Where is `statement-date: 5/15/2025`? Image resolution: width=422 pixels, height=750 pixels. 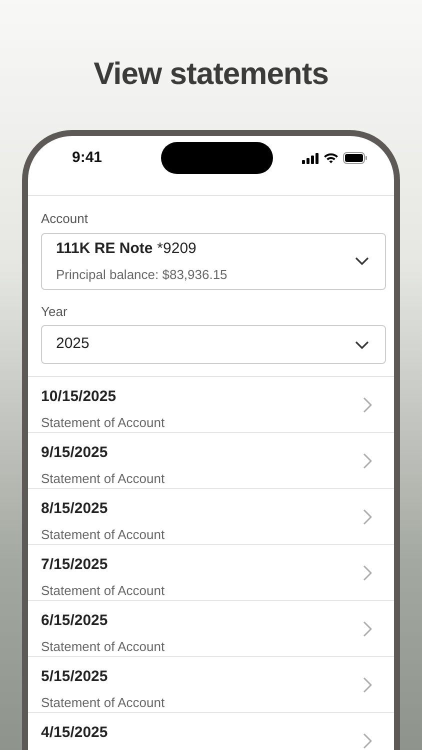 statement-date: 5/15/2025 is located at coordinates (75, 677).